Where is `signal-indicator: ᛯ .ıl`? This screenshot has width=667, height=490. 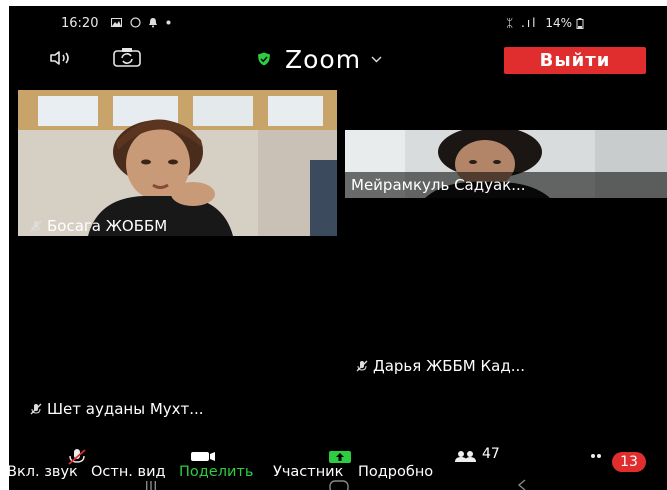
signal-indicator: ᛯ .ıl is located at coordinates (522, 23).